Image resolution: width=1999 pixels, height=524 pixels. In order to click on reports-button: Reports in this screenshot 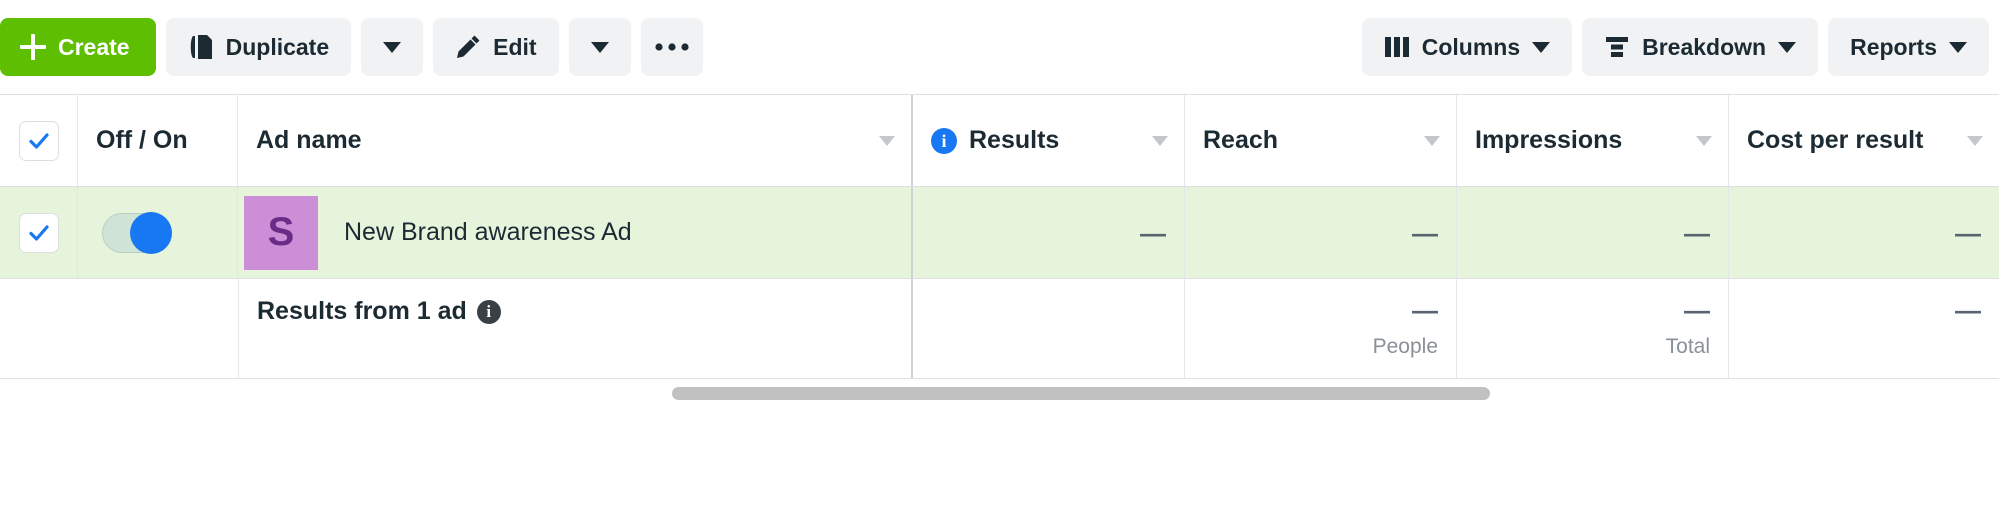, I will do `click(1908, 47)`.